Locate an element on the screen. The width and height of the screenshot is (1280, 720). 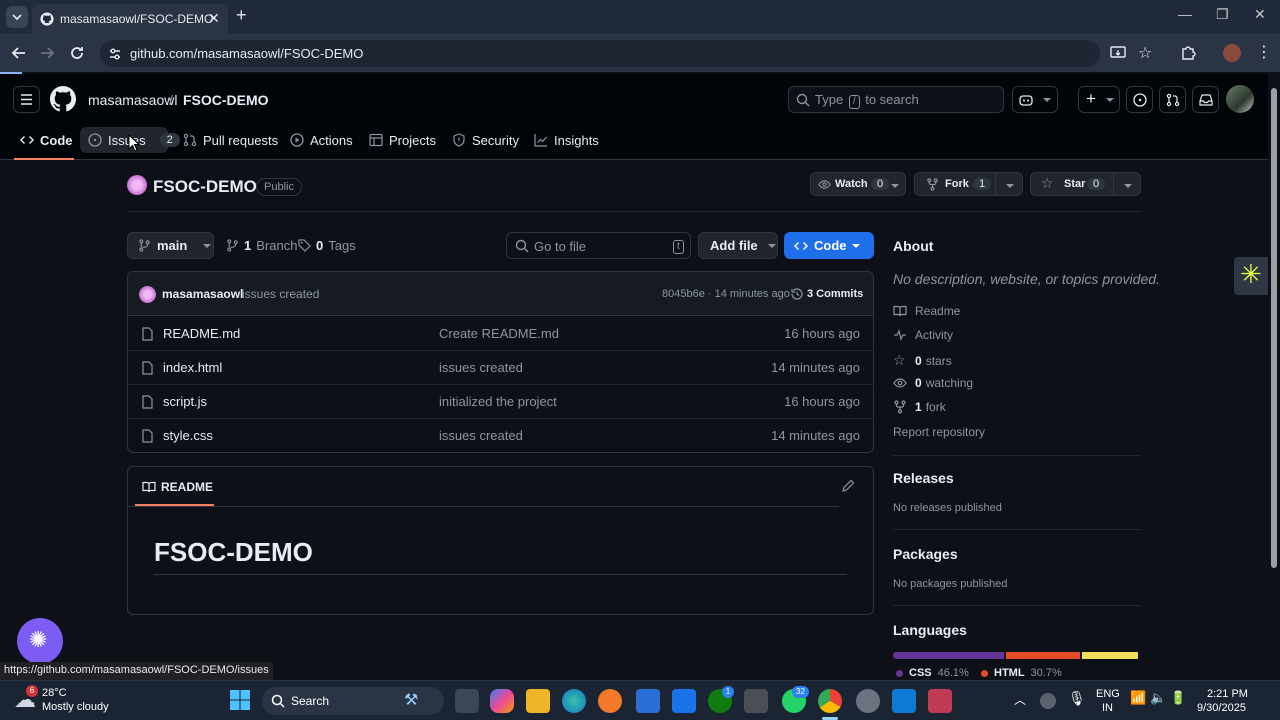
extensions-icon is located at coordinates (1188, 53).